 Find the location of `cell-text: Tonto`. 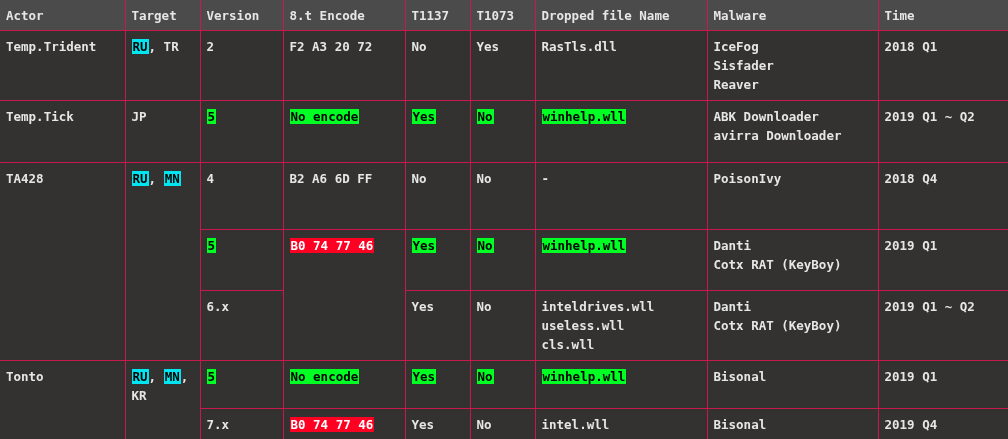

cell-text: Tonto is located at coordinates (25, 376).